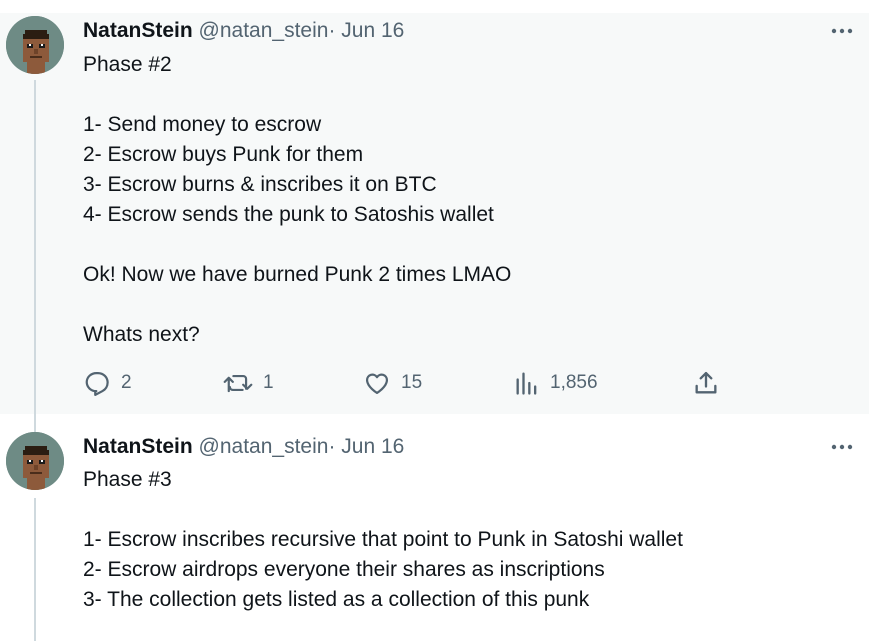 The image size is (869, 641). I want to click on share-icon, so click(706, 382).